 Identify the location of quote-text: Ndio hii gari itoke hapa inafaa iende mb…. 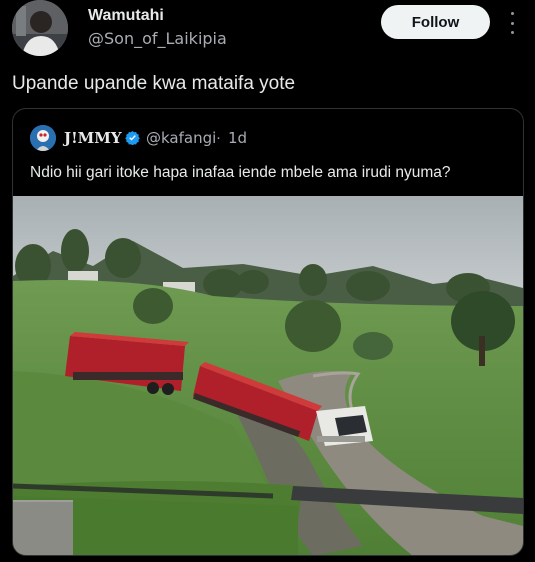
(240, 172).